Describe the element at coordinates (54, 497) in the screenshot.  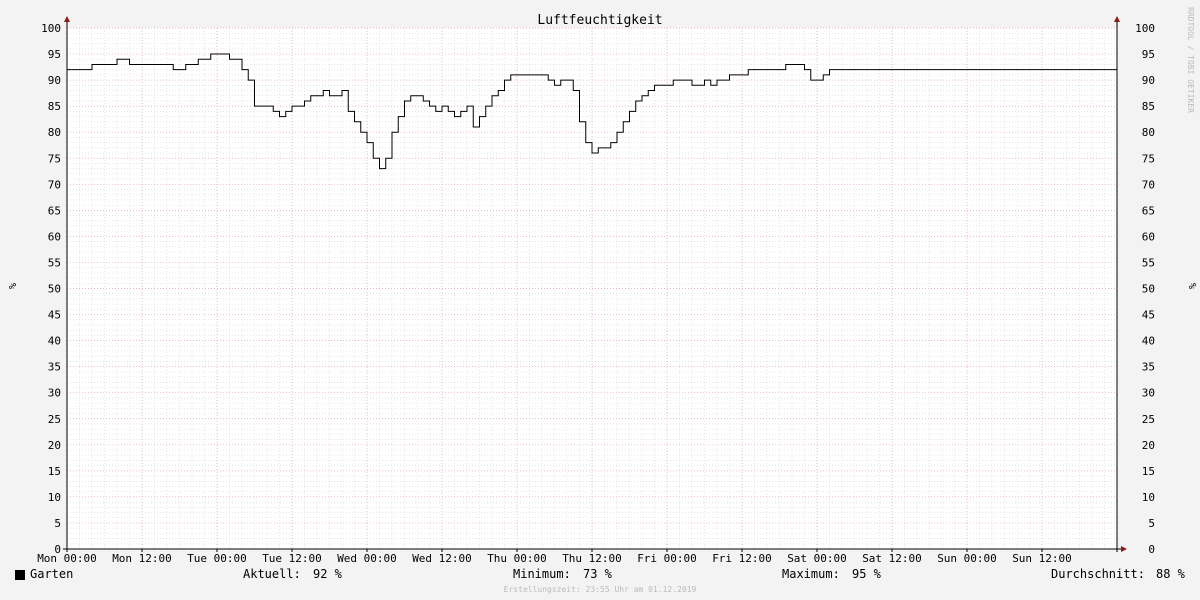
I see `y-tick-label-left: 10` at that location.